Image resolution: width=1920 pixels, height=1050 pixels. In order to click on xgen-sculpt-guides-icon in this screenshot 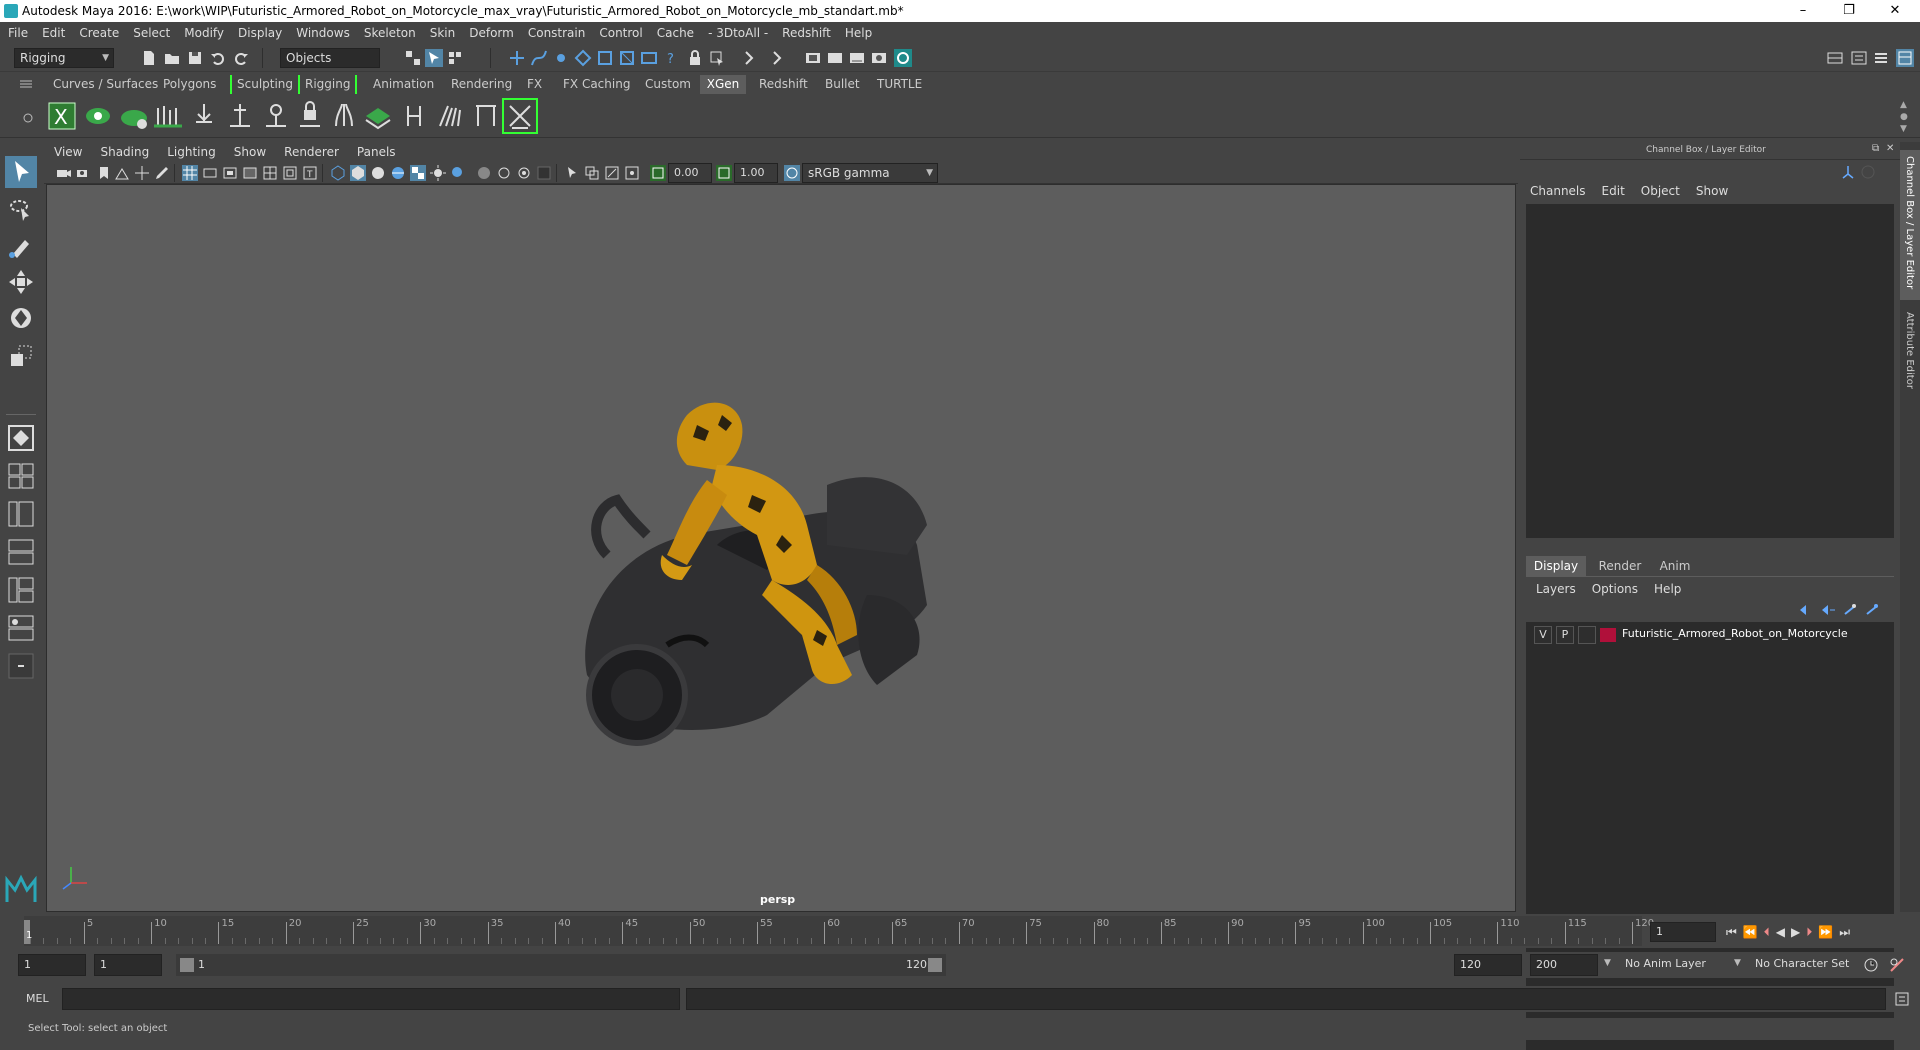, I will do `click(204, 116)`.